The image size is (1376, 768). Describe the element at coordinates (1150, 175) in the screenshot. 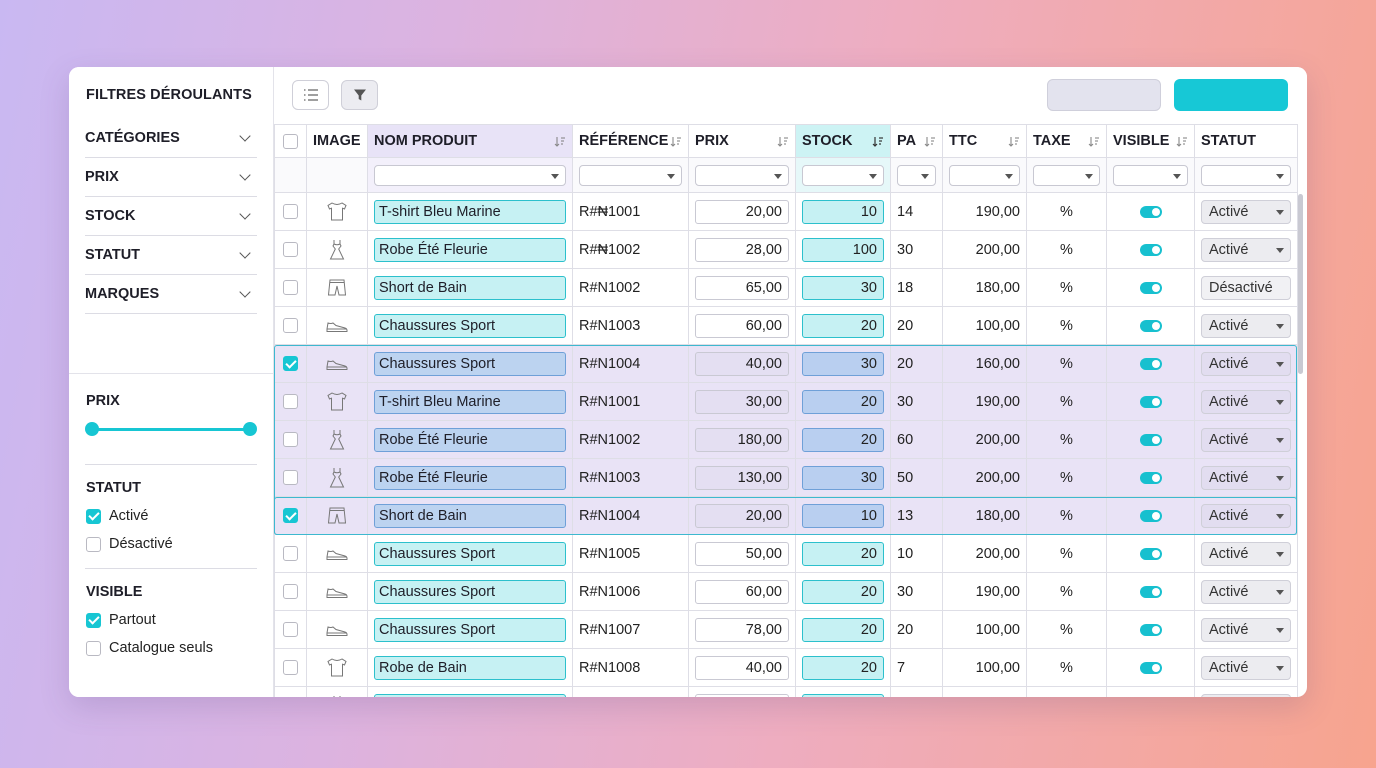

I see `filter-dropdown-visible` at that location.